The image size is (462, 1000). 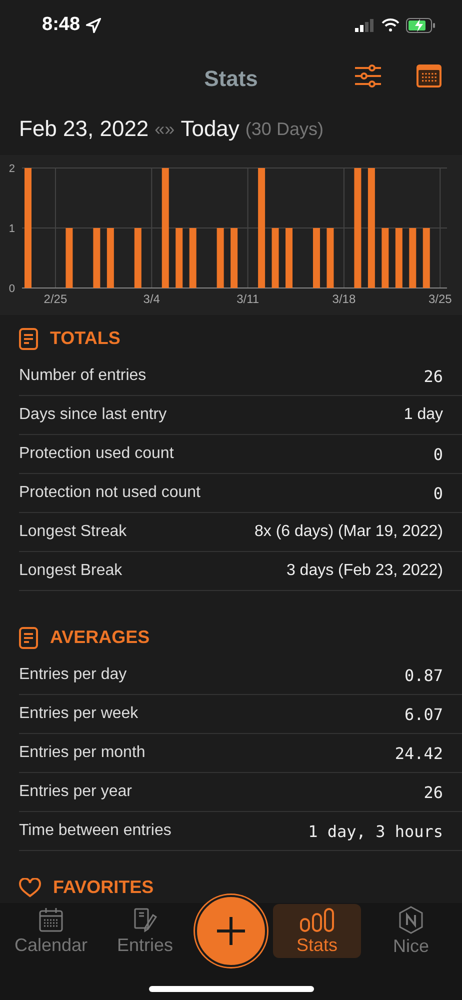 What do you see at coordinates (11, 169) in the screenshot?
I see `axis-label: 2` at bounding box center [11, 169].